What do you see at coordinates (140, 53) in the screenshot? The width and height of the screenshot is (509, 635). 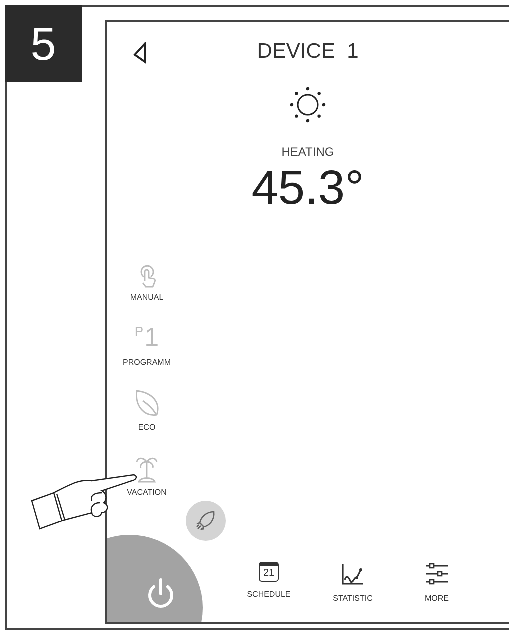 I see `back-icon` at bounding box center [140, 53].